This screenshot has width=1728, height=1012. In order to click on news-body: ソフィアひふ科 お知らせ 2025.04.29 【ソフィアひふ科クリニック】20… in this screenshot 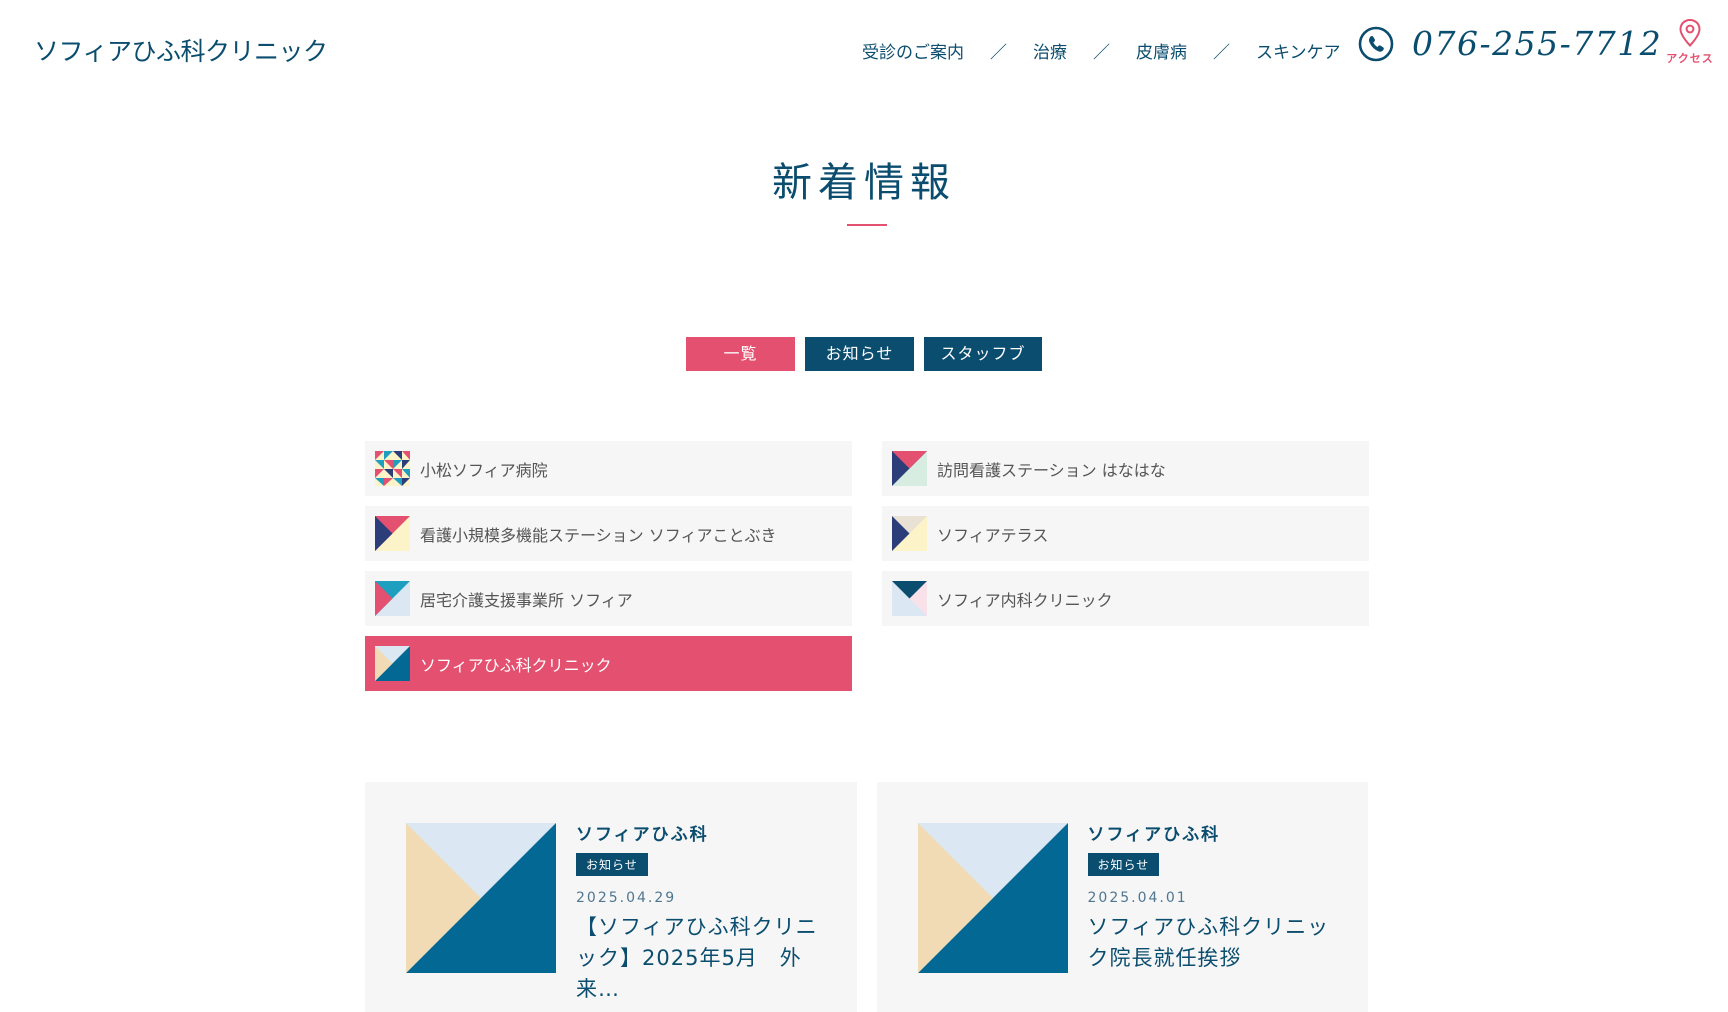, I will do `click(701, 912)`.